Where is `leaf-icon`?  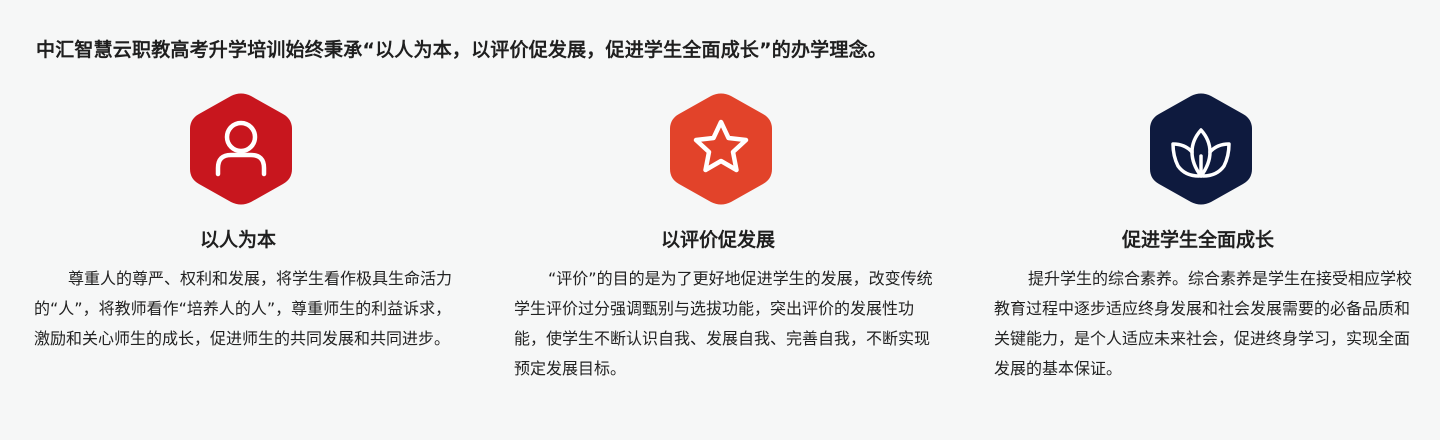
leaf-icon is located at coordinates (1201, 149).